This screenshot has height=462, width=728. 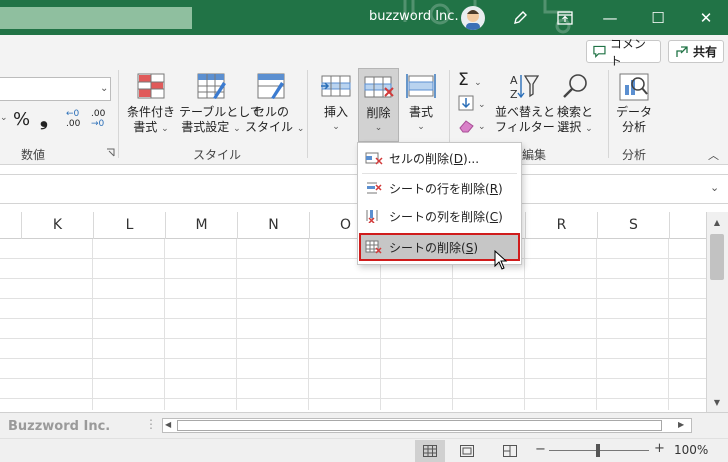 What do you see at coordinates (59, 426) in the screenshot?
I see `watermark: Buzzword Inc.` at bounding box center [59, 426].